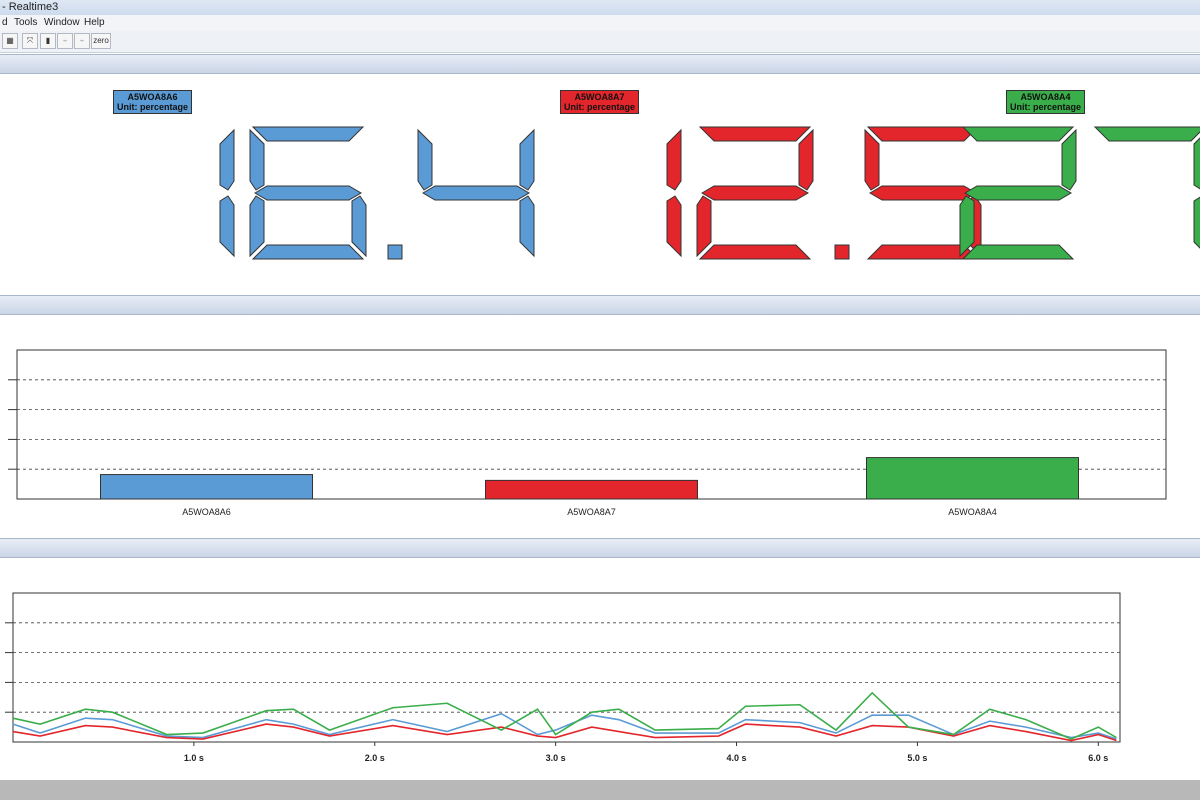  Describe the element at coordinates (972, 478) in the screenshot. I see `bar-A5WOA8A4` at that location.